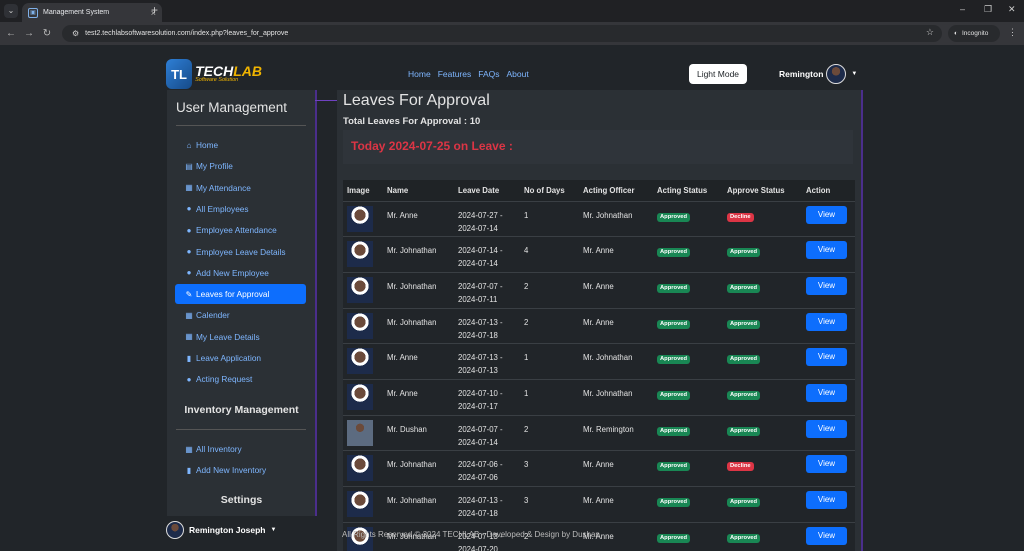 This screenshot has width=1024, height=551. Describe the element at coordinates (418, 504) in the screenshot. I see `row-name: Mr. Johnathan` at that location.